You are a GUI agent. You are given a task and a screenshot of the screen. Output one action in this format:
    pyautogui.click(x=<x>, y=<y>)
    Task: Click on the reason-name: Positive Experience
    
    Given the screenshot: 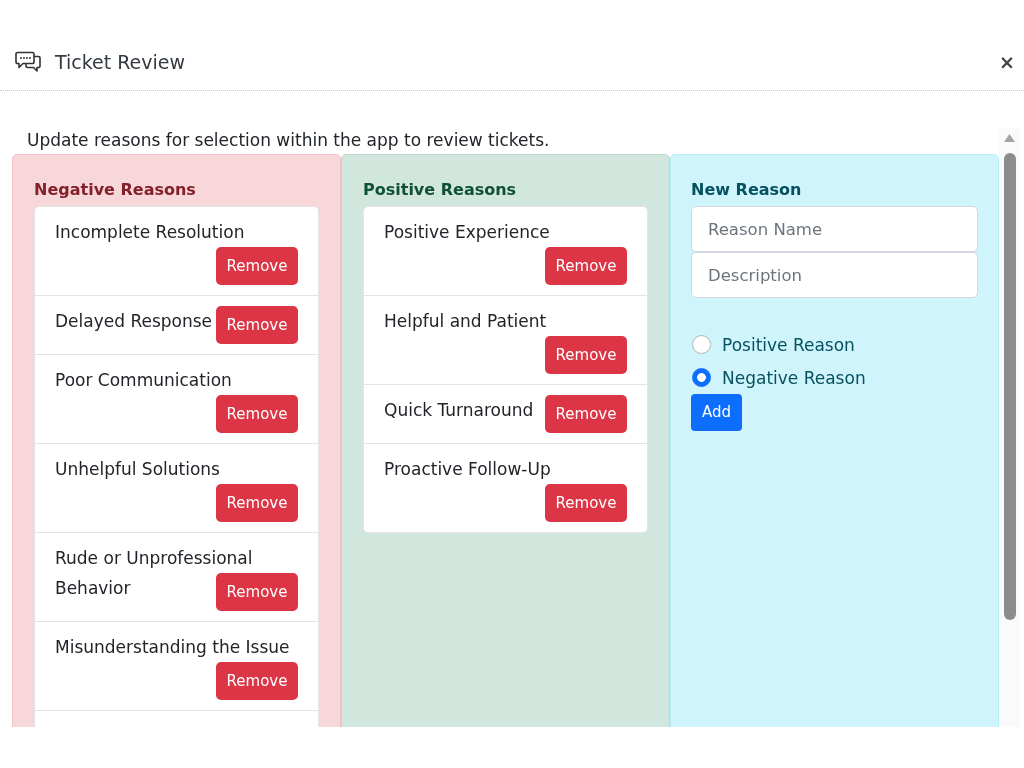 What is the action you would take?
    pyautogui.click(x=467, y=232)
    